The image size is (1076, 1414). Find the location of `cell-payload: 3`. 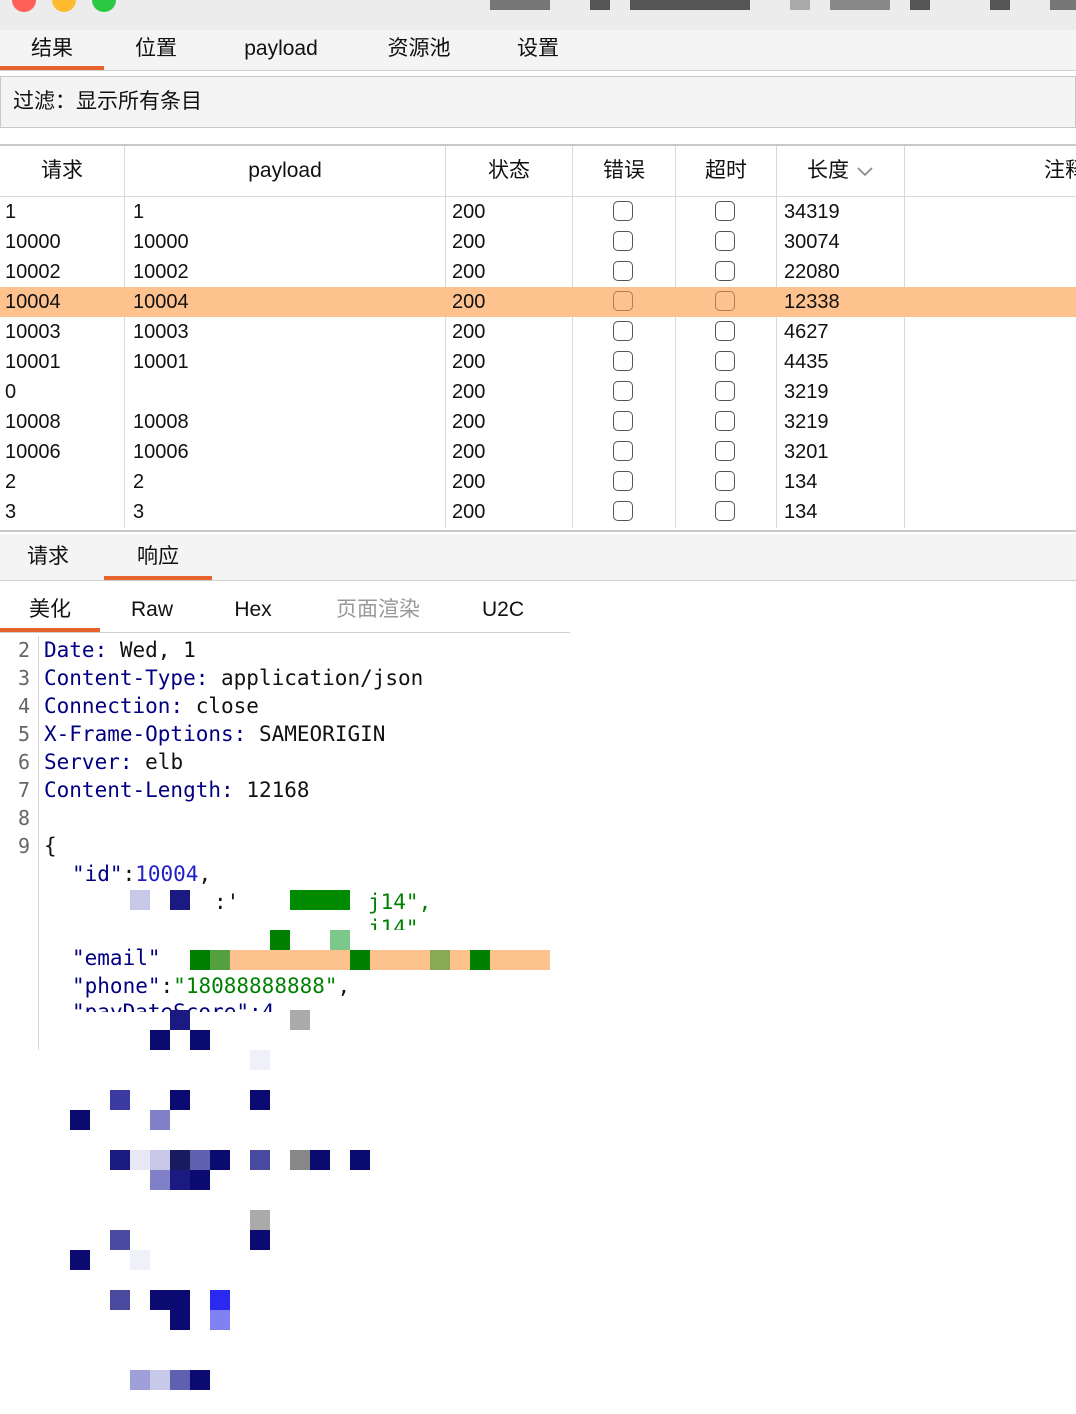

cell-payload: 3 is located at coordinates (139, 512).